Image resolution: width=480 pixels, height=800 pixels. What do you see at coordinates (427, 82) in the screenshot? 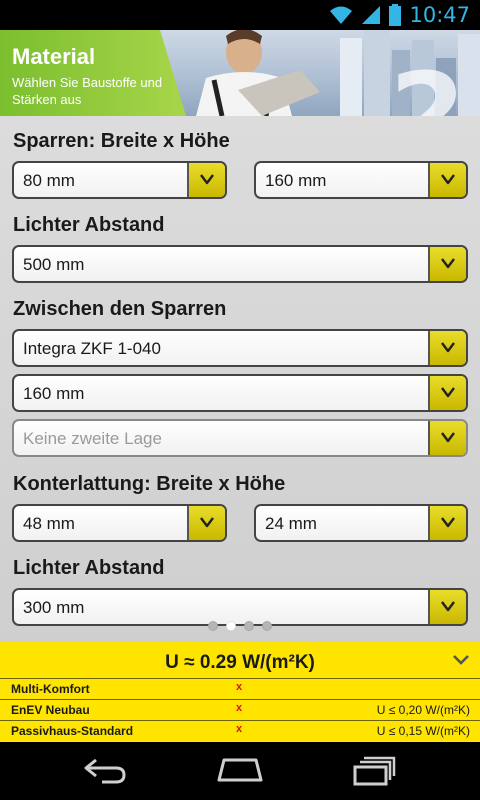
I see `step-number: 2` at bounding box center [427, 82].